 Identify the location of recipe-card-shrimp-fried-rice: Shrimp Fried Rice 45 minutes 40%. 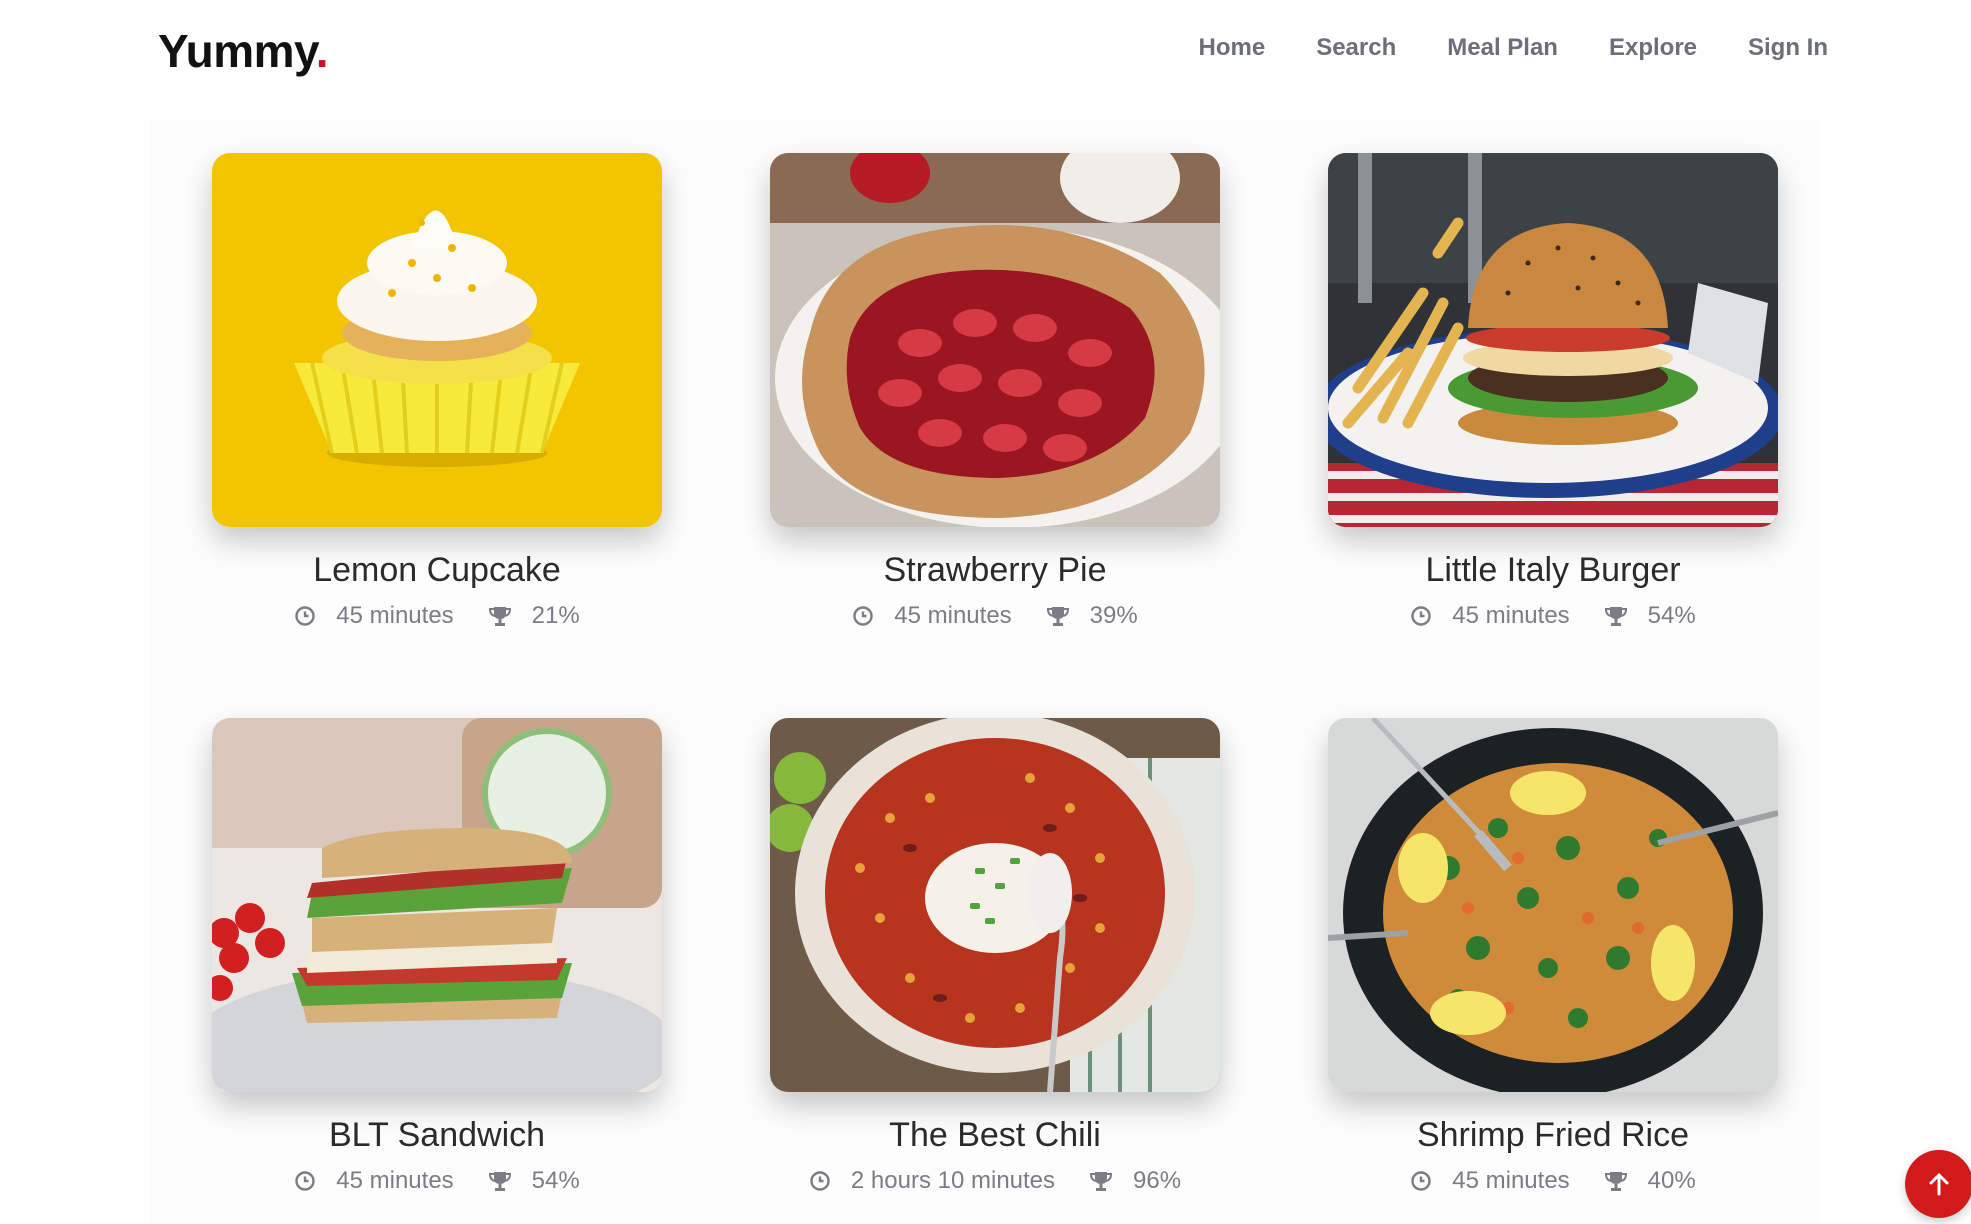
(1553, 956).